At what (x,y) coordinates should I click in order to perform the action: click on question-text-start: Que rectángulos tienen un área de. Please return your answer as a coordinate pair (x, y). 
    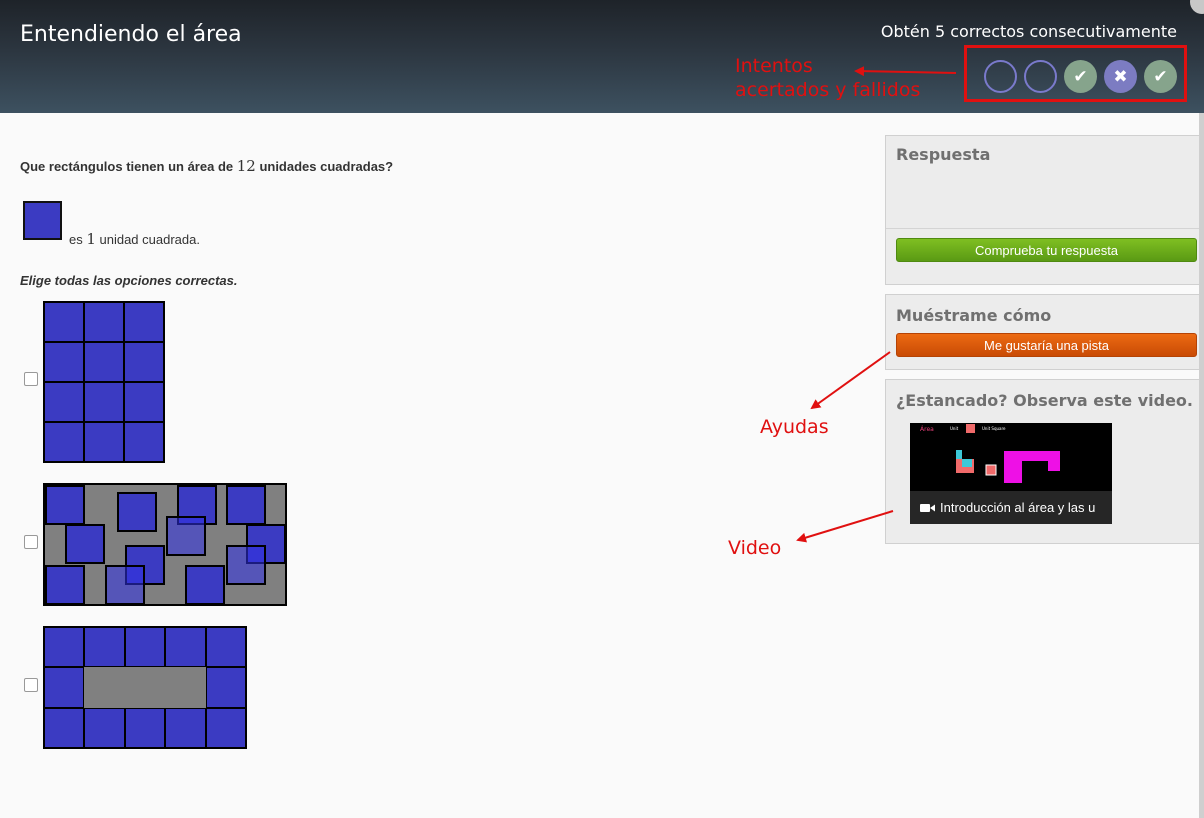
    Looking at the image, I should click on (128, 166).